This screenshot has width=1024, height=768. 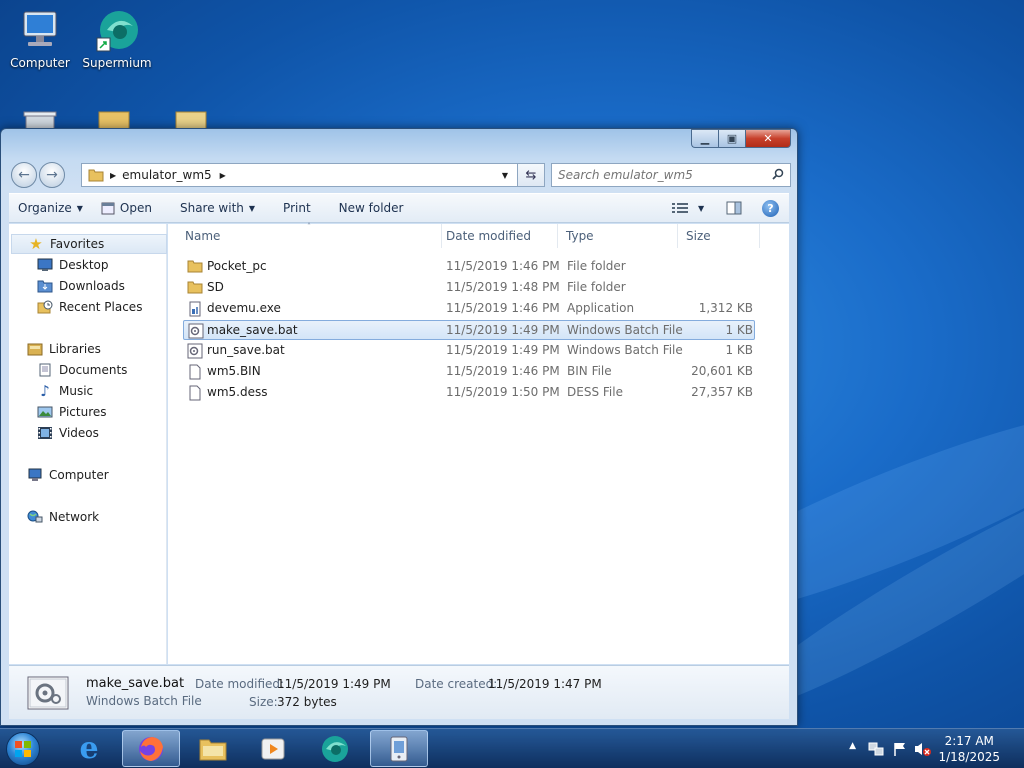 What do you see at coordinates (45, 307) in the screenshot?
I see `recent-places-icon` at bounding box center [45, 307].